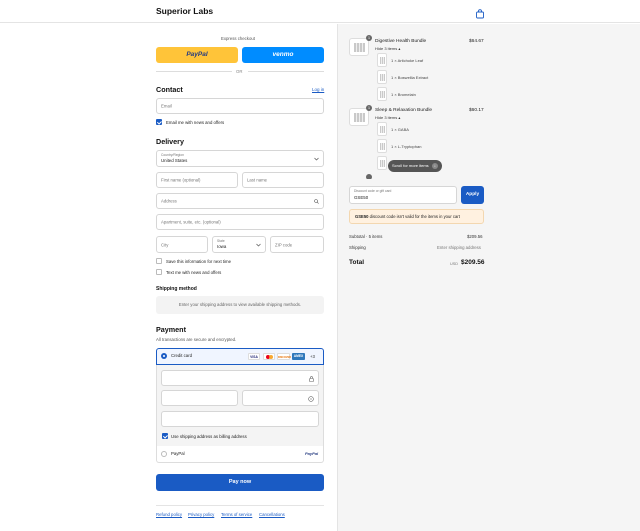 The height and width of the screenshot is (531, 640). What do you see at coordinates (476, 110) in the screenshot?
I see `product-price: $60.17` at bounding box center [476, 110].